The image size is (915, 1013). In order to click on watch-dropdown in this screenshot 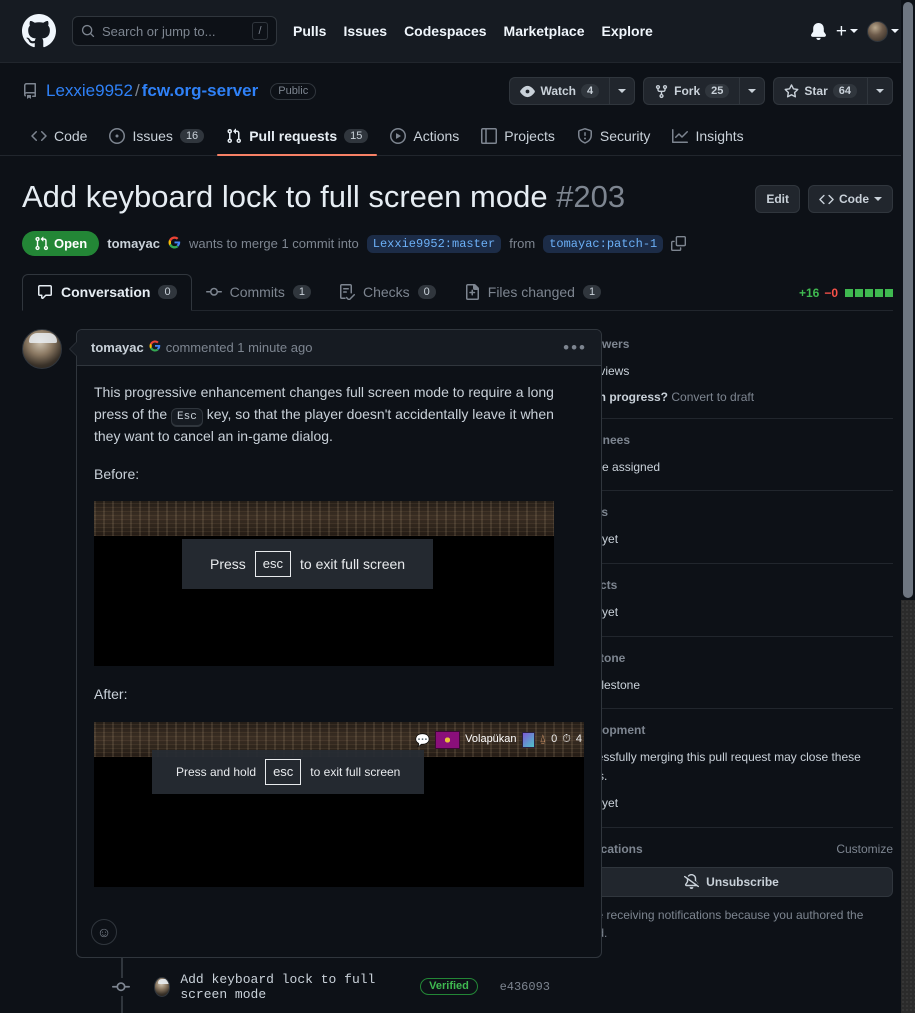, I will do `click(622, 91)`.